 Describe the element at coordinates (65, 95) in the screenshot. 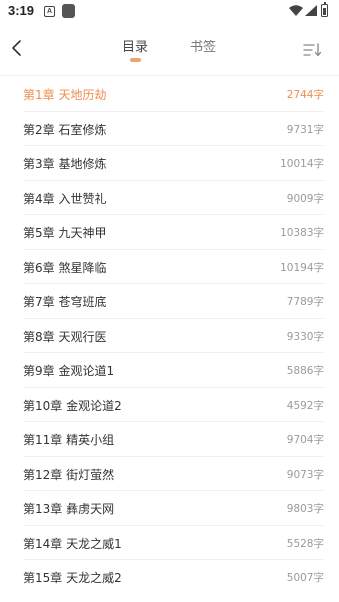

I see `chapter-title: 第1章 天地历劫` at that location.